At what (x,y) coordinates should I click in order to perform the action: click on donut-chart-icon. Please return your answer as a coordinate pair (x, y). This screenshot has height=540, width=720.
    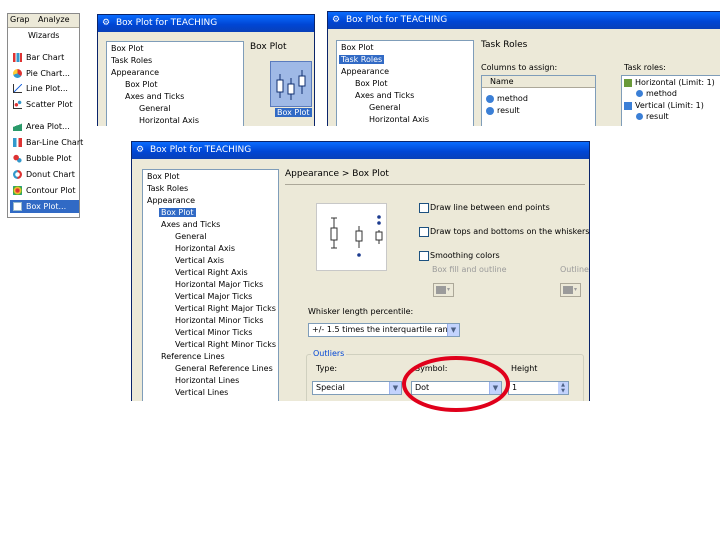
    Looking at the image, I should click on (17, 174).